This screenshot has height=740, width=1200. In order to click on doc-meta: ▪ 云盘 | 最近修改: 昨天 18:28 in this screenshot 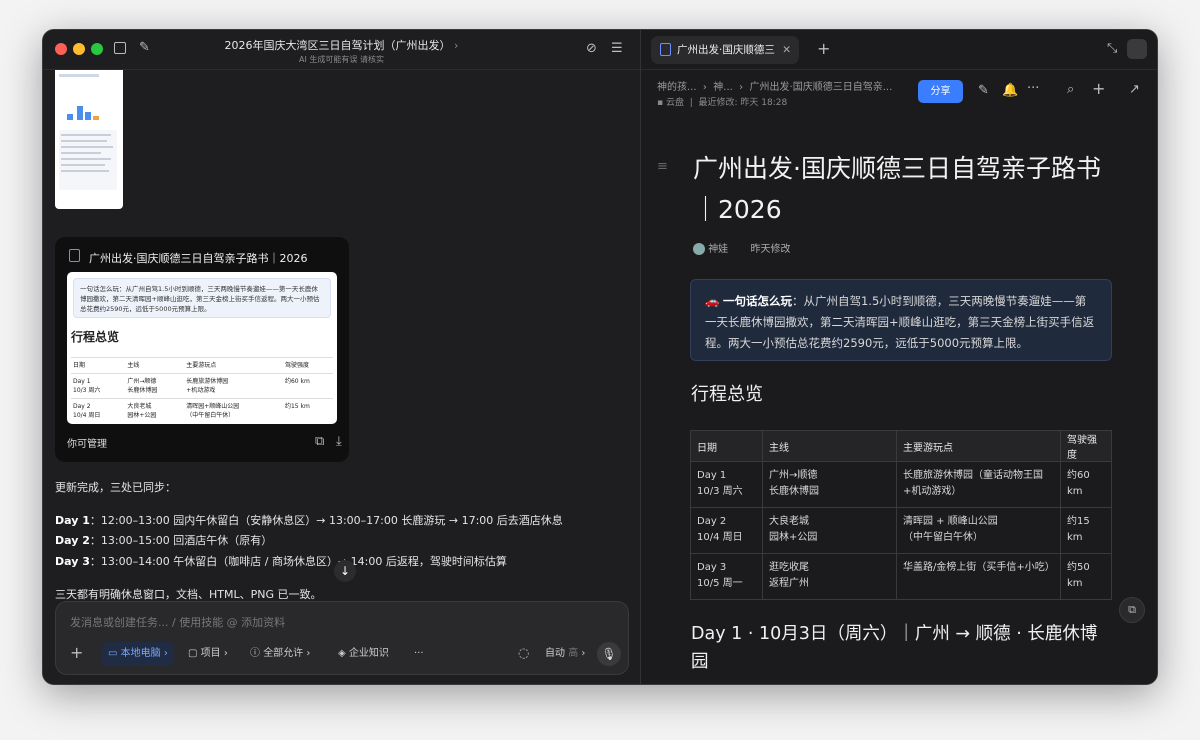, I will do `click(722, 103)`.